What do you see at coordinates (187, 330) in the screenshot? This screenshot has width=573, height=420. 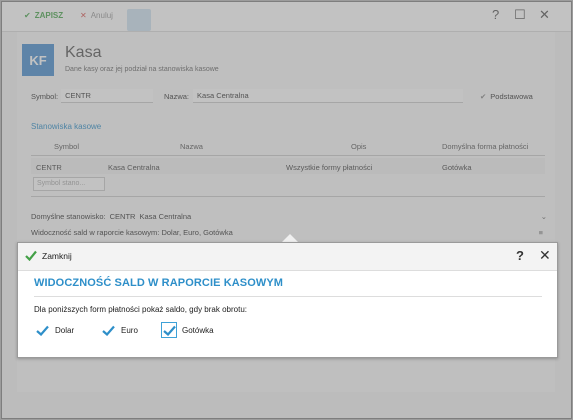 I see `checkbox-gotowka: Gotówka` at bounding box center [187, 330].